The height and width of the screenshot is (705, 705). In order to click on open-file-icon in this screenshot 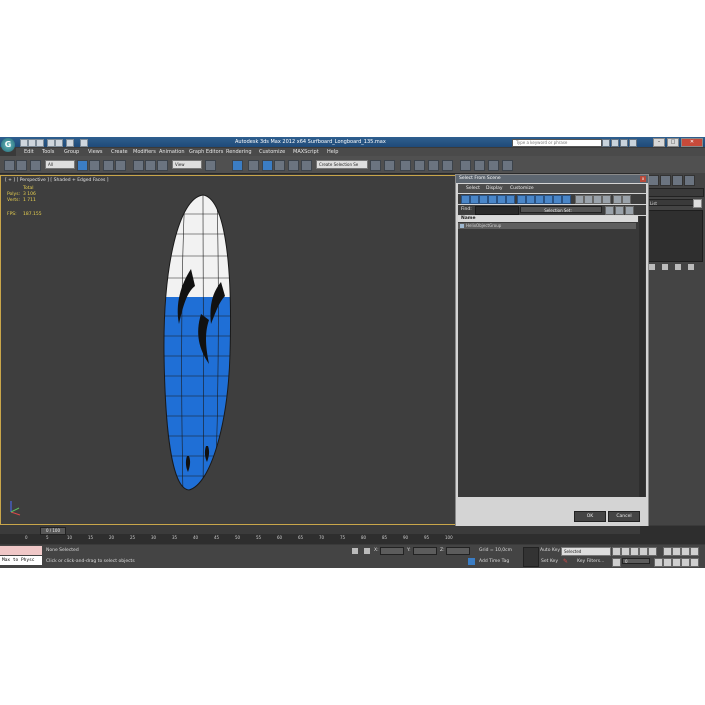, I will do `click(32, 143)`.